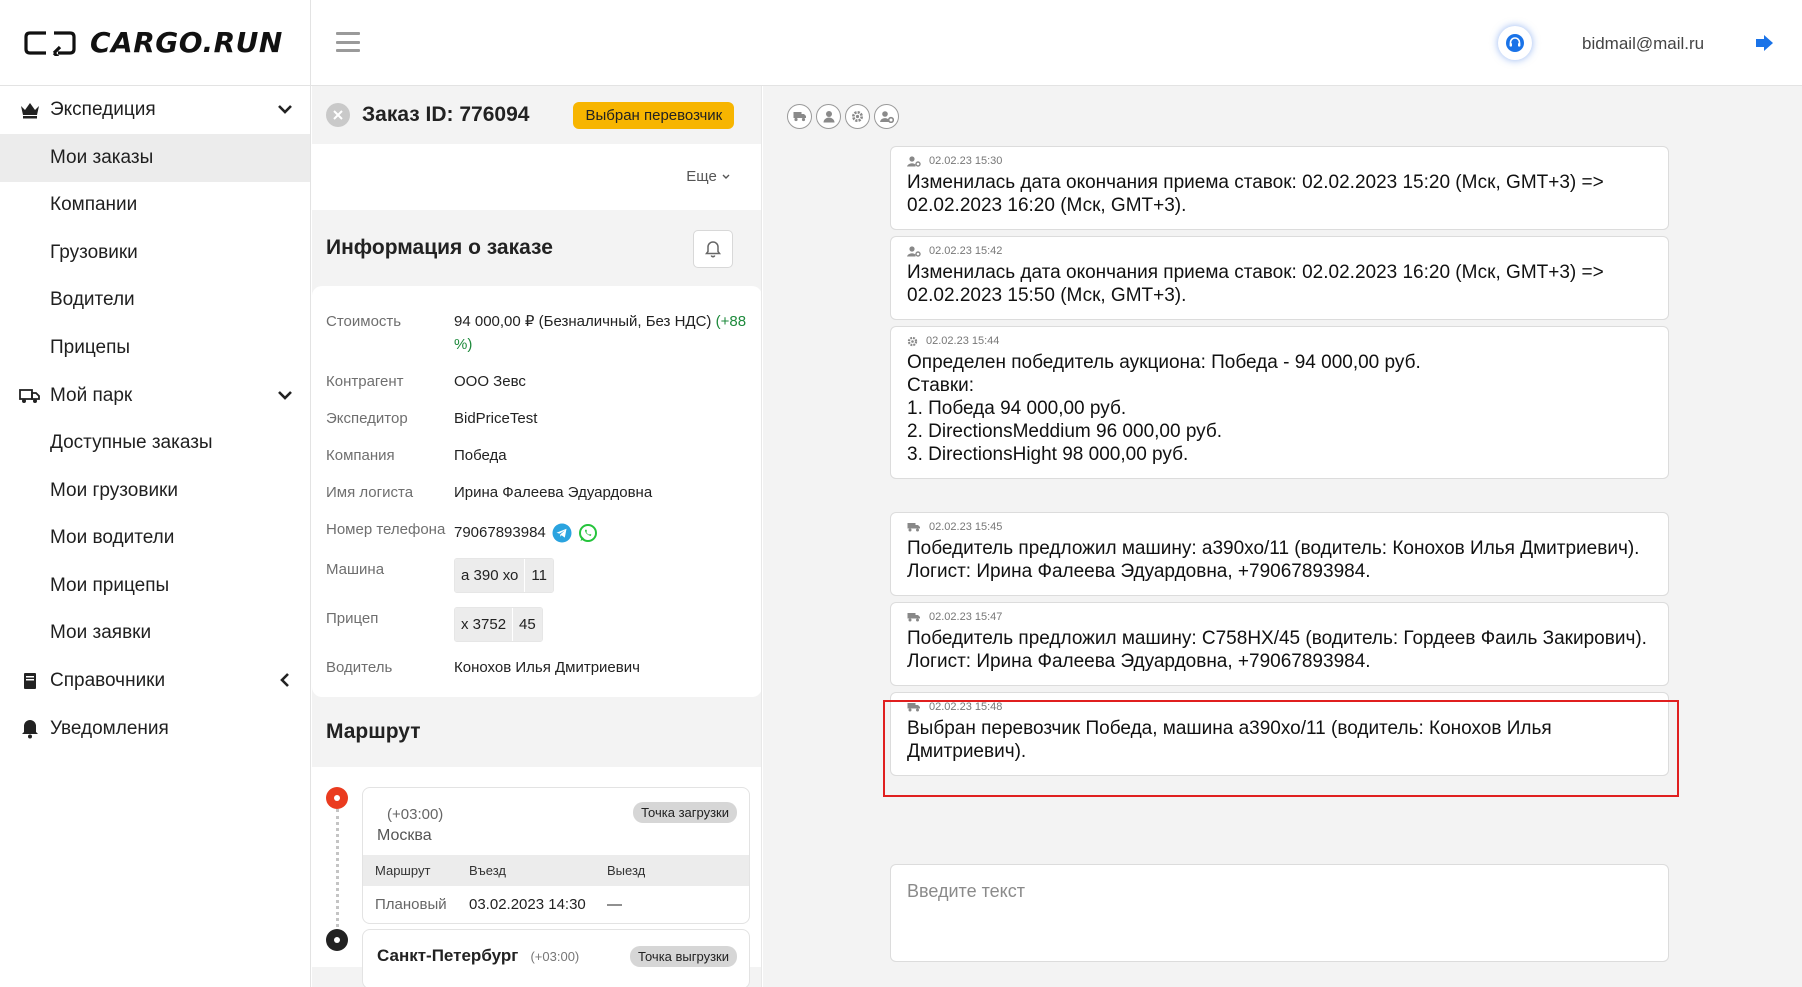  Describe the element at coordinates (386, 529) in the screenshot. I see `field-label: Номер телефона` at that location.